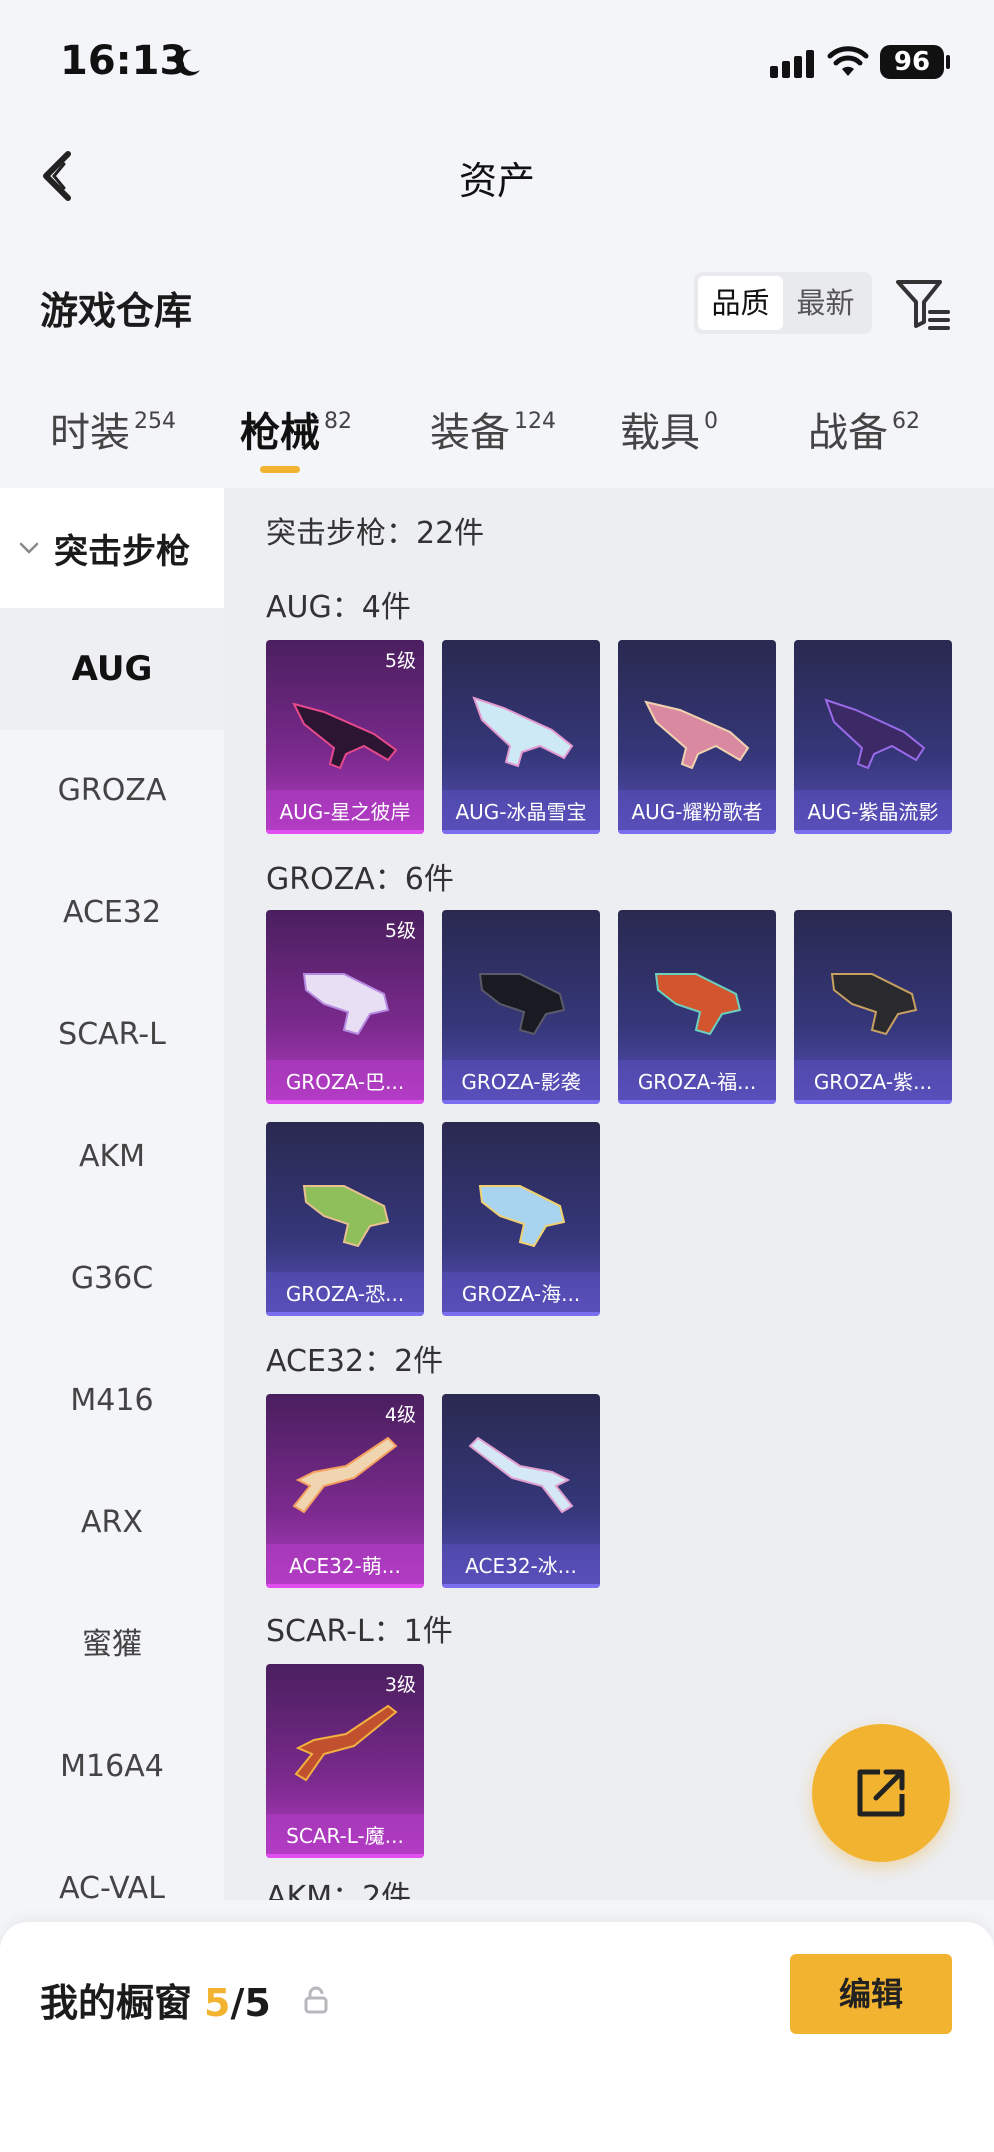 The width and height of the screenshot is (994, 2152). Describe the element at coordinates (470, 433) in the screenshot. I see `tab-label: 装备` at that location.